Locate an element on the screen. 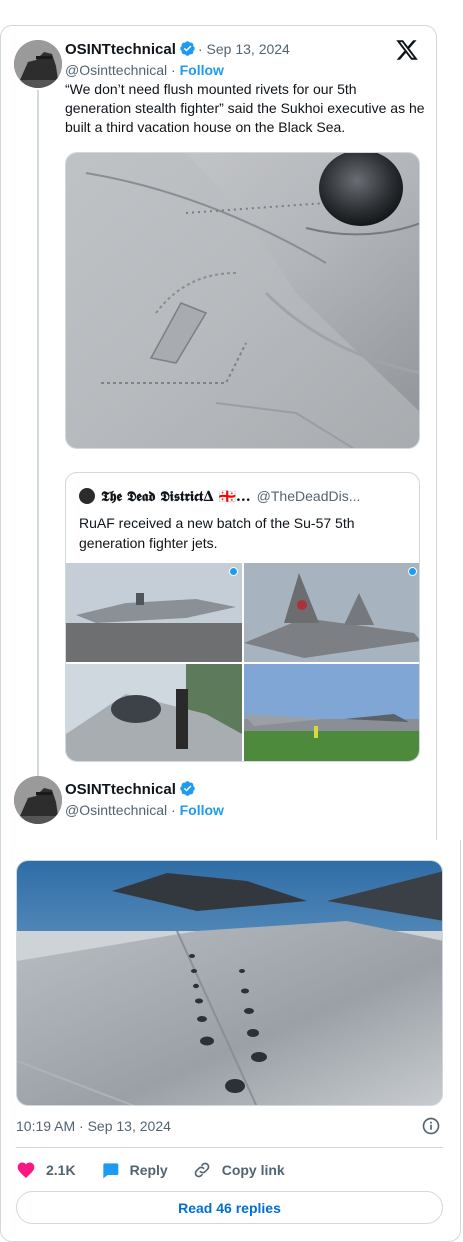  info-icon is located at coordinates (431, 1126).